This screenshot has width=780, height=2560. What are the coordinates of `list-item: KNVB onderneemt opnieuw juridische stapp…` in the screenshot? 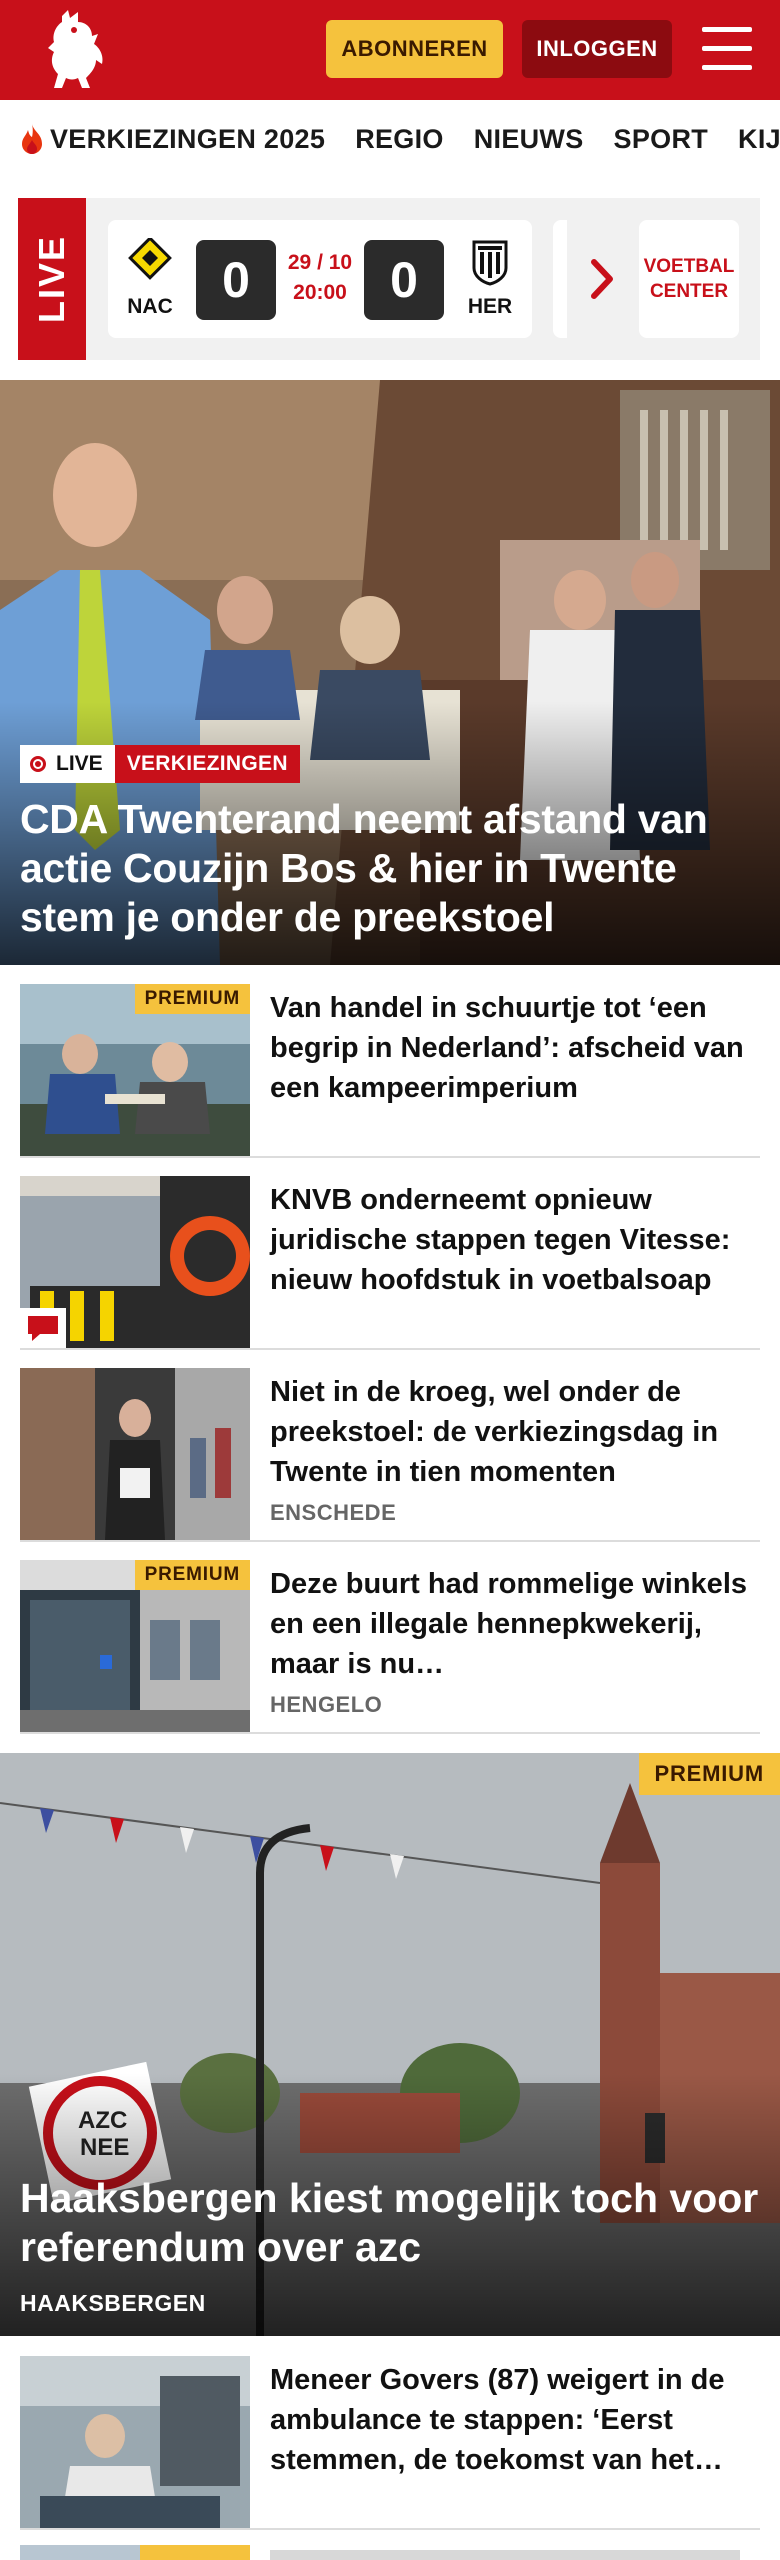 It's located at (390, 1254).